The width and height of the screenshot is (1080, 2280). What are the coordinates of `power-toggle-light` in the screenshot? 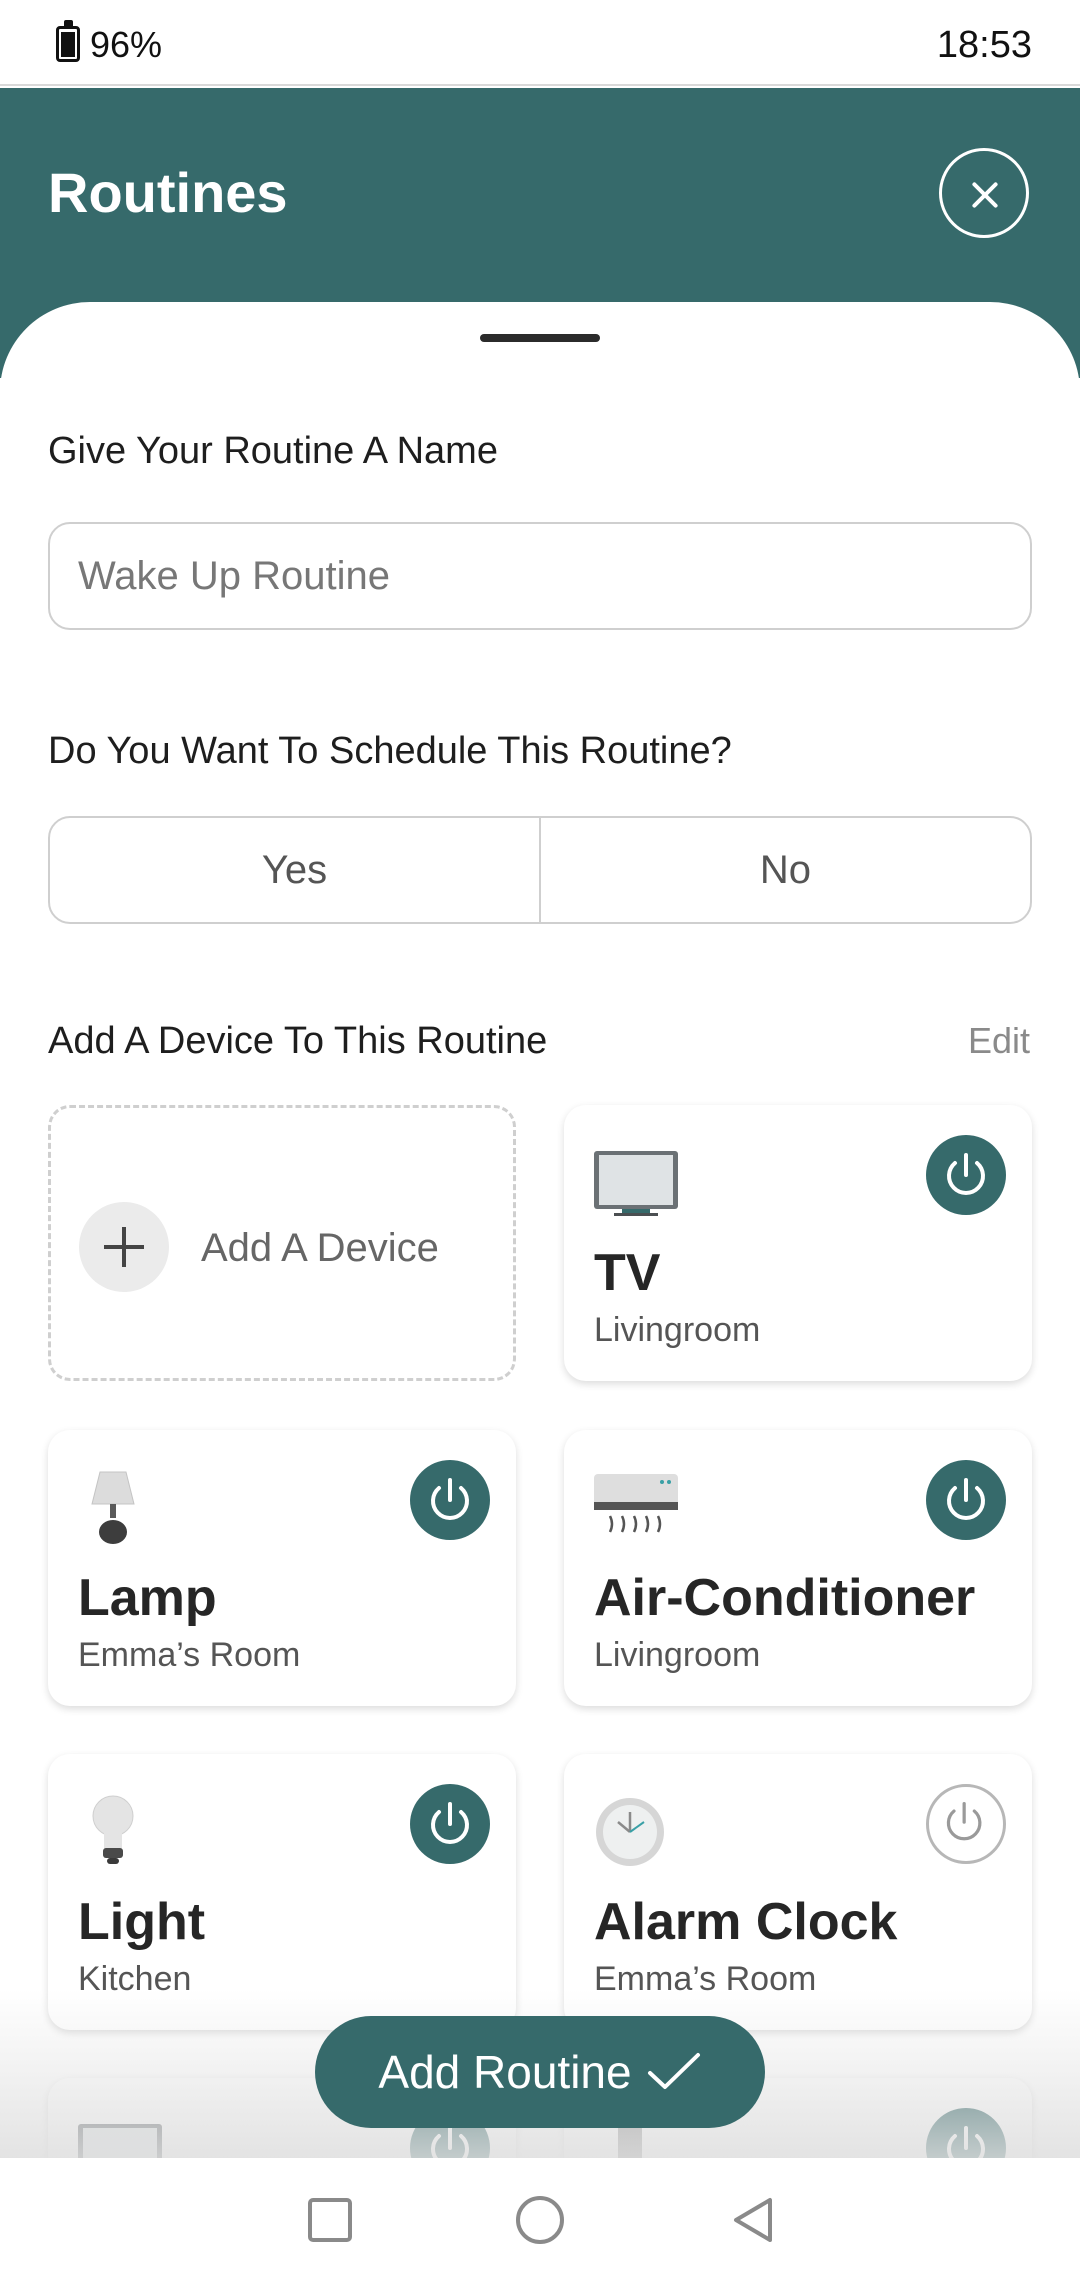 It's located at (450, 1824).